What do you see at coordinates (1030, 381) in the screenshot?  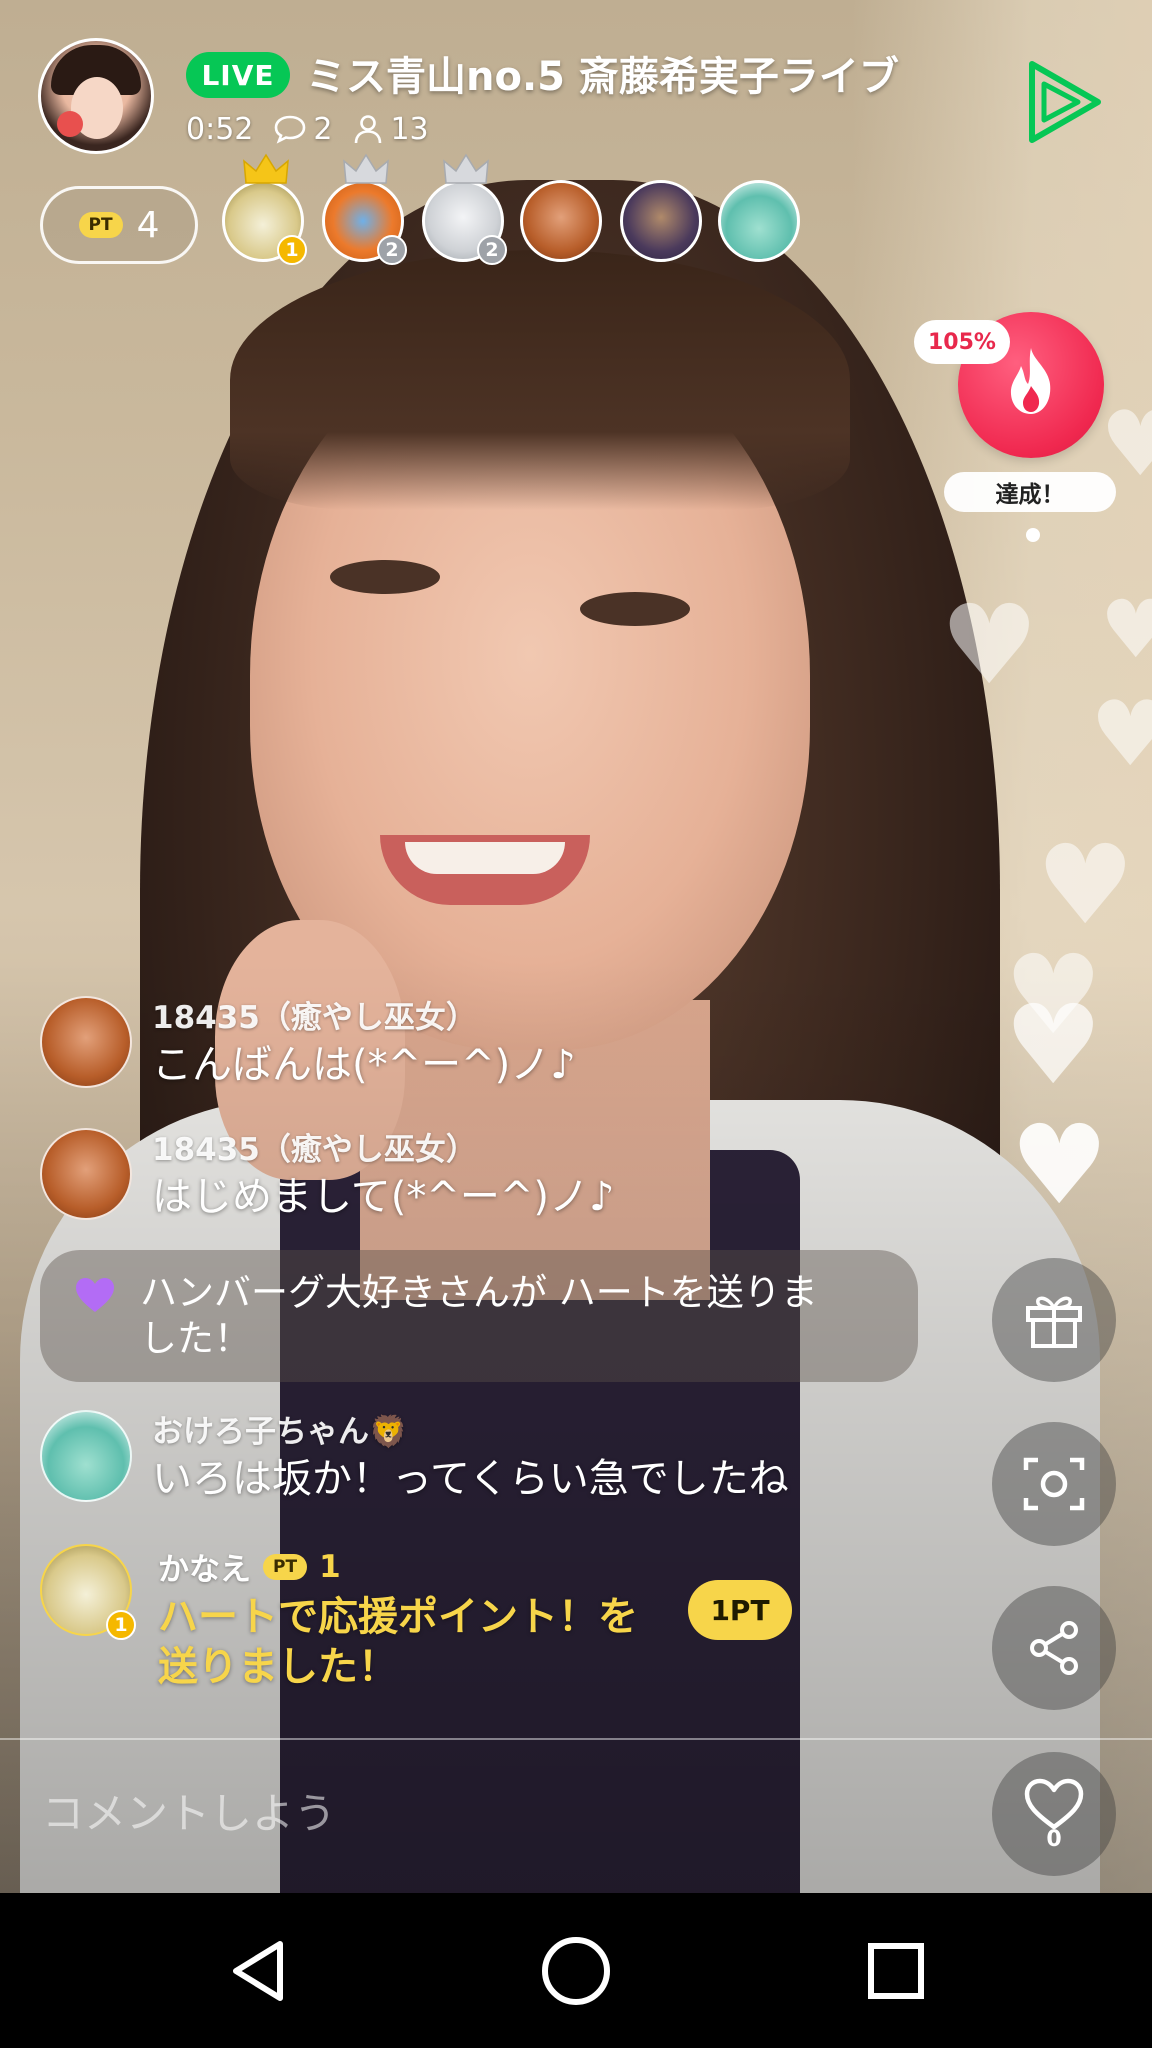 I see `flame-icon` at bounding box center [1030, 381].